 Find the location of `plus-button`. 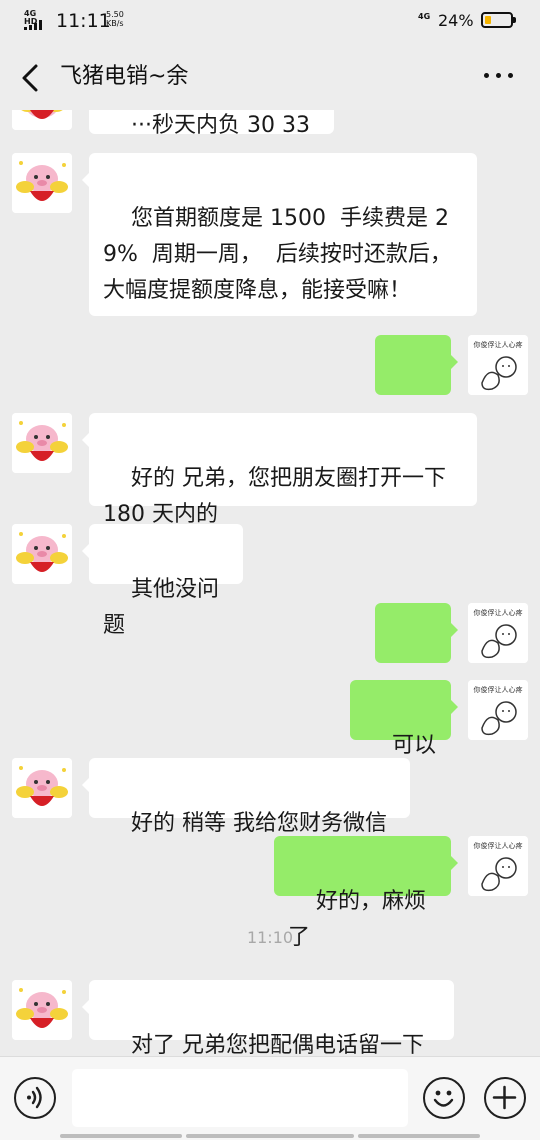

plus-button is located at coordinates (505, 1098).